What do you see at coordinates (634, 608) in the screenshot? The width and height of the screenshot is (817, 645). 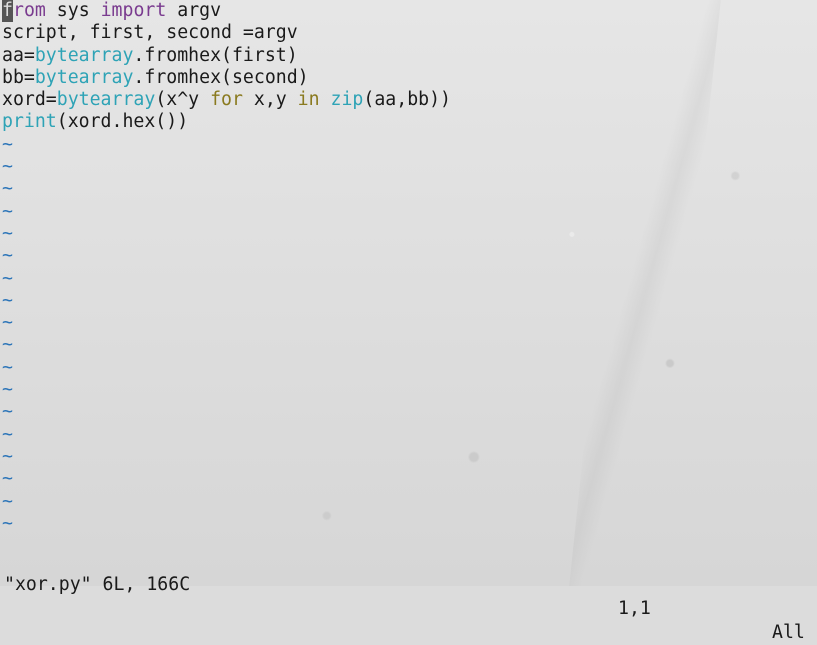 I see `cursor-position: 1,1` at bounding box center [634, 608].